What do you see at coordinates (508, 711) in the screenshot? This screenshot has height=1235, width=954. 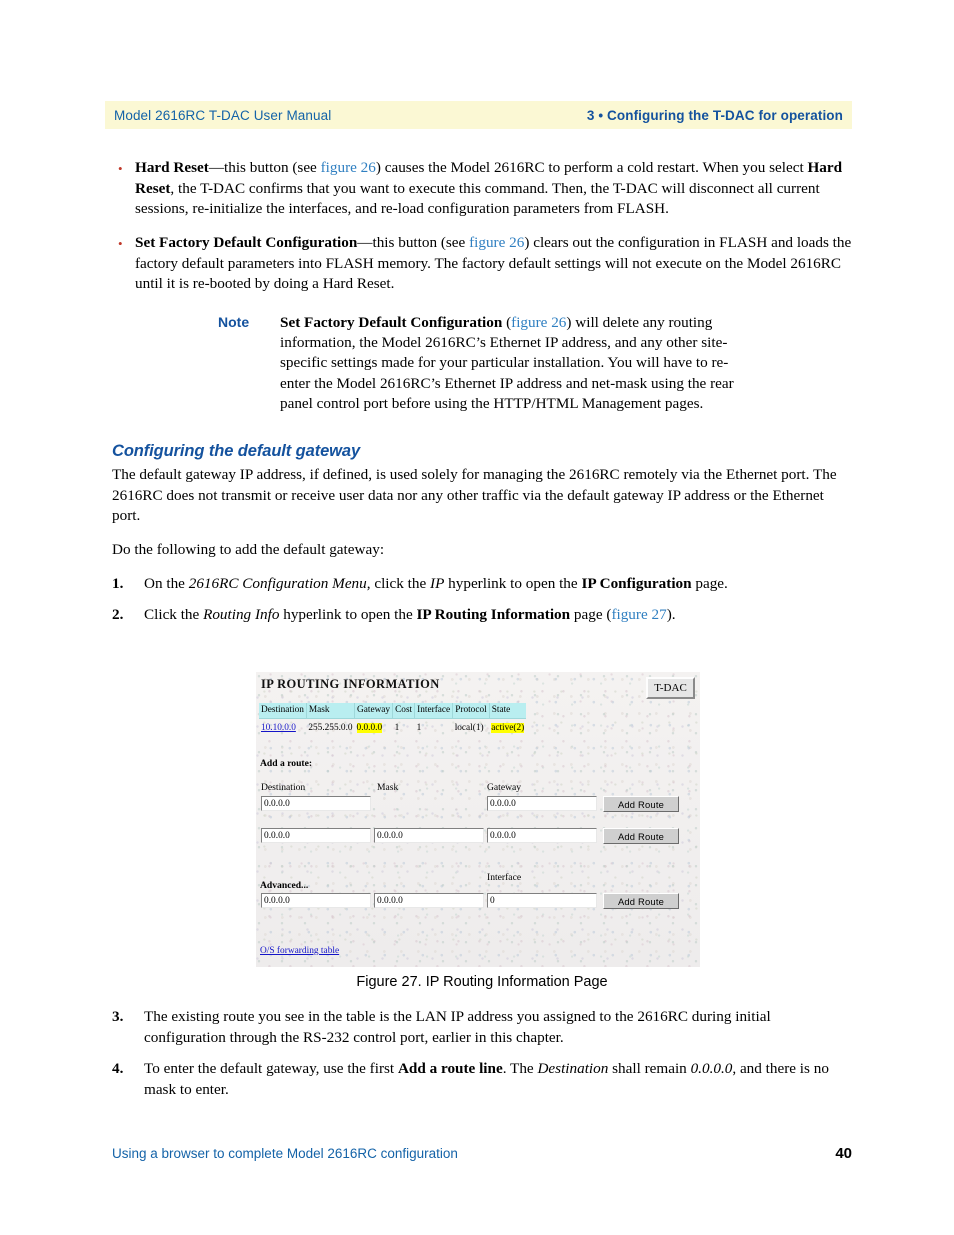 I see `column-header-state: State` at bounding box center [508, 711].